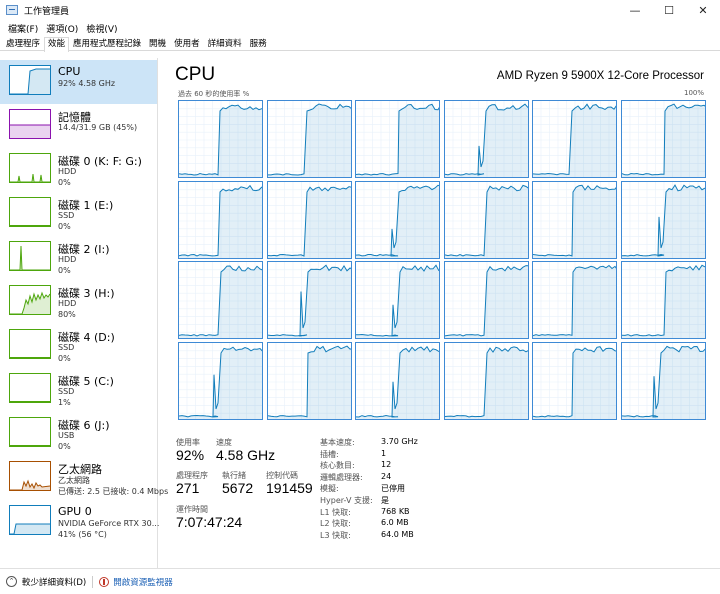 The image size is (720, 594). What do you see at coordinates (54, 582) in the screenshot?
I see `fewer-details-button: 較少詳細資料(D)` at bounding box center [54, 582].